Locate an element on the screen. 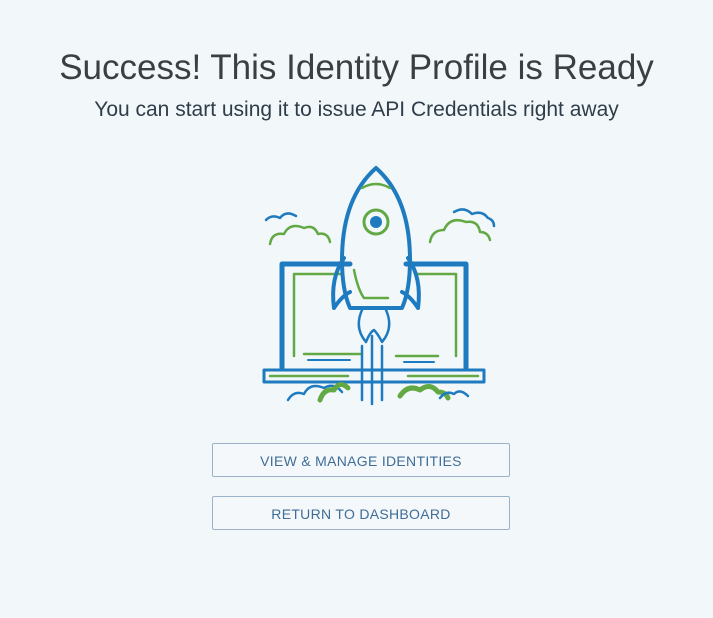 The height and width of the screenshot is (618, 713). laptop-screen-inner is located at coordinates (375, 315).